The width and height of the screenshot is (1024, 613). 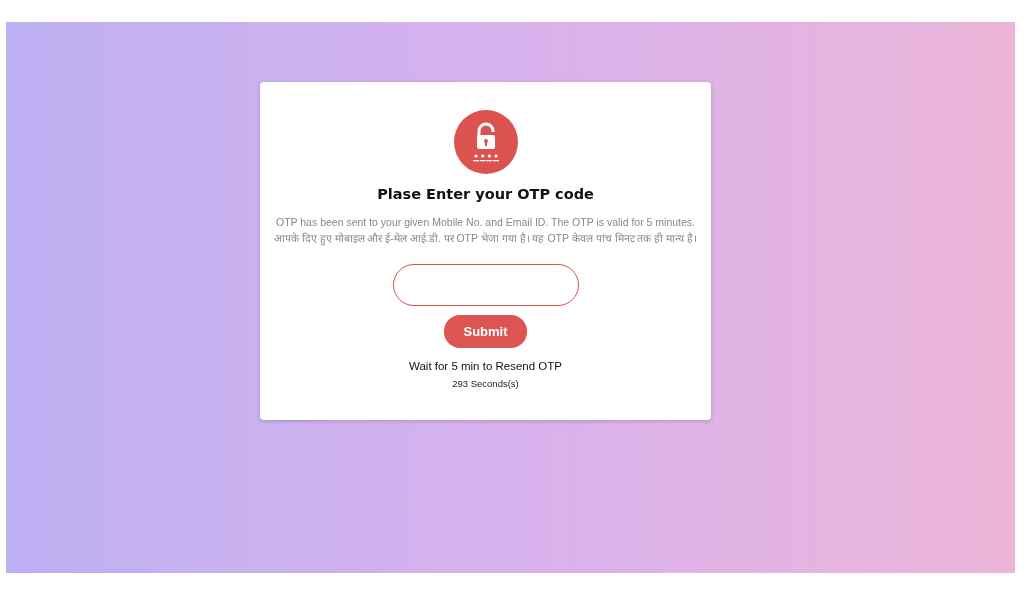 I want to click on otp-input-field, so click(x=485, y=284).